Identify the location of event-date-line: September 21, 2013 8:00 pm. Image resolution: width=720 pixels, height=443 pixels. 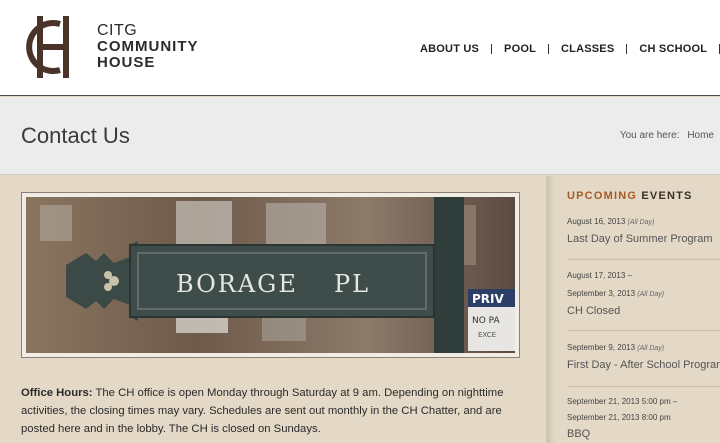
(619, 417).